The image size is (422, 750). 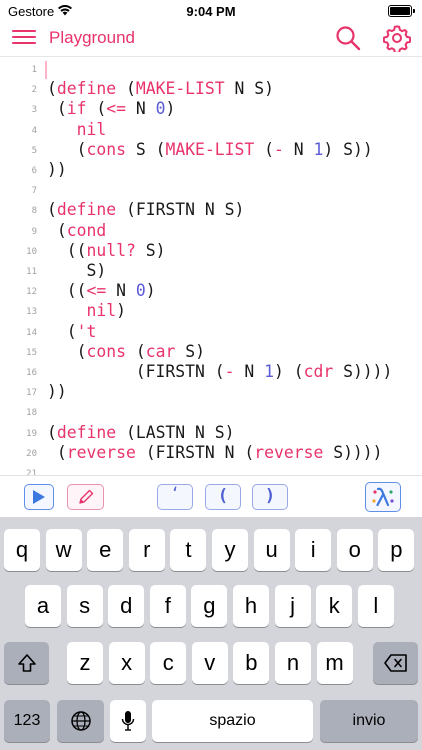 I want to click on key-u: u, so click(x=271, y=550).